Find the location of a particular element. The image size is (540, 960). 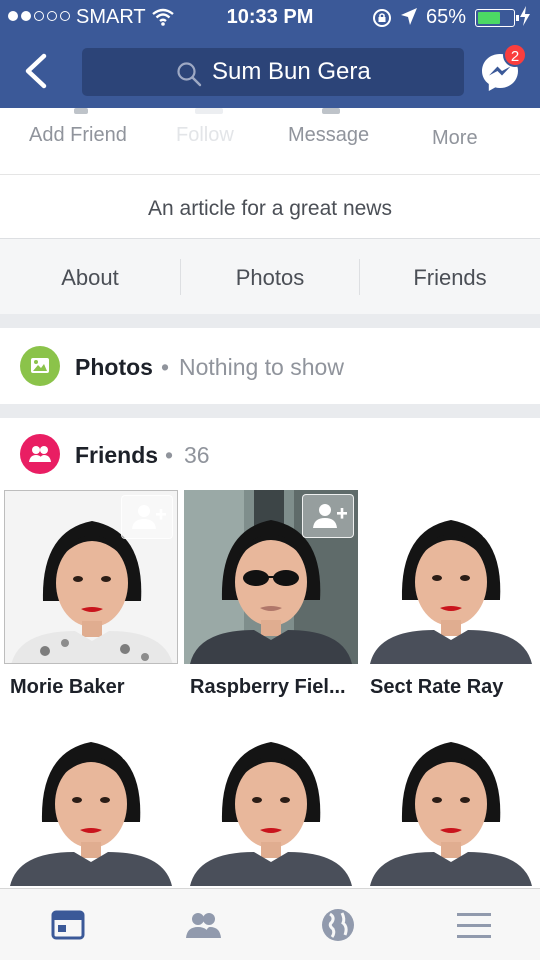

profile-actions: Add Friend Follow Message More is located at coordinates (270, 141).